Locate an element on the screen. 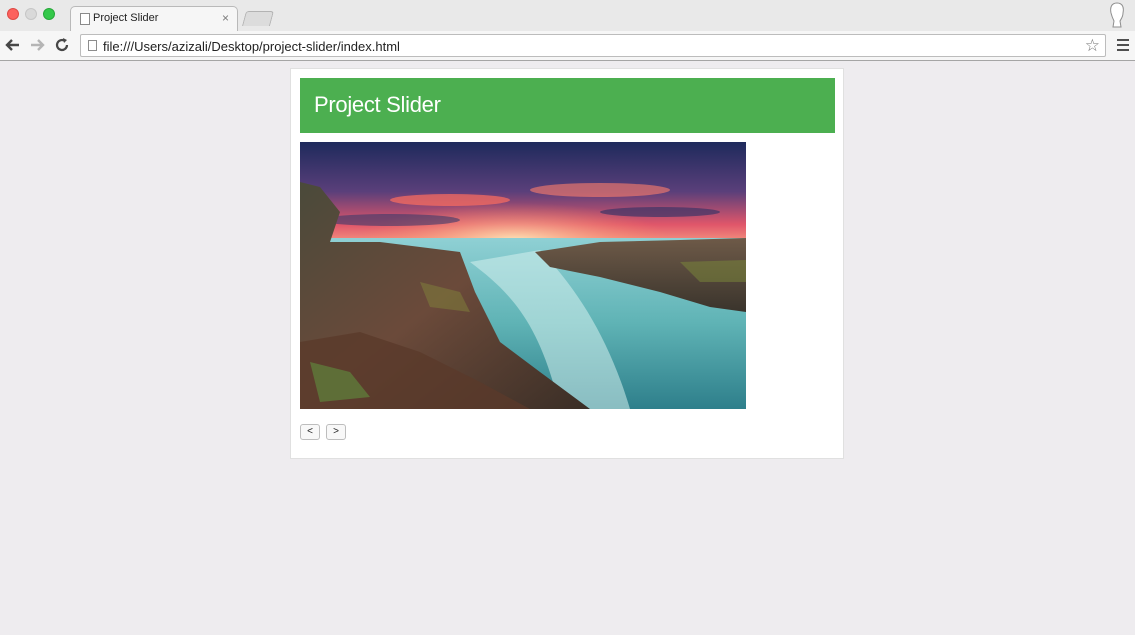 This screenshot has height=635, width=1135. page-title: Project Slider is located at coordinates (377, 104).